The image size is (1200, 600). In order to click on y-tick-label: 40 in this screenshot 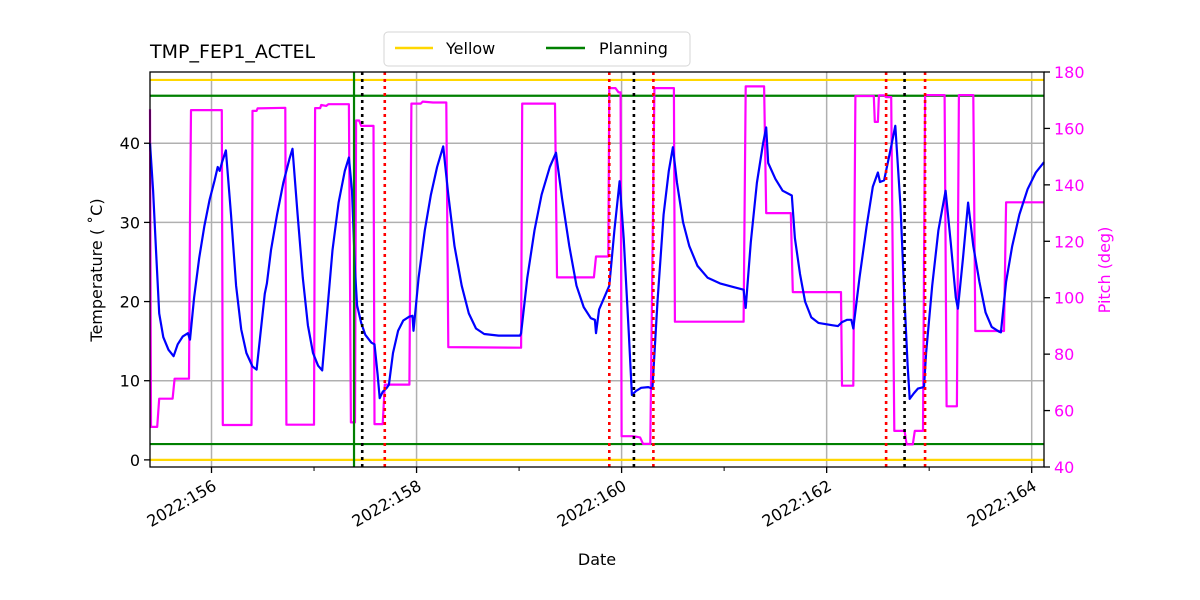, I will do `click(130, 143)`.